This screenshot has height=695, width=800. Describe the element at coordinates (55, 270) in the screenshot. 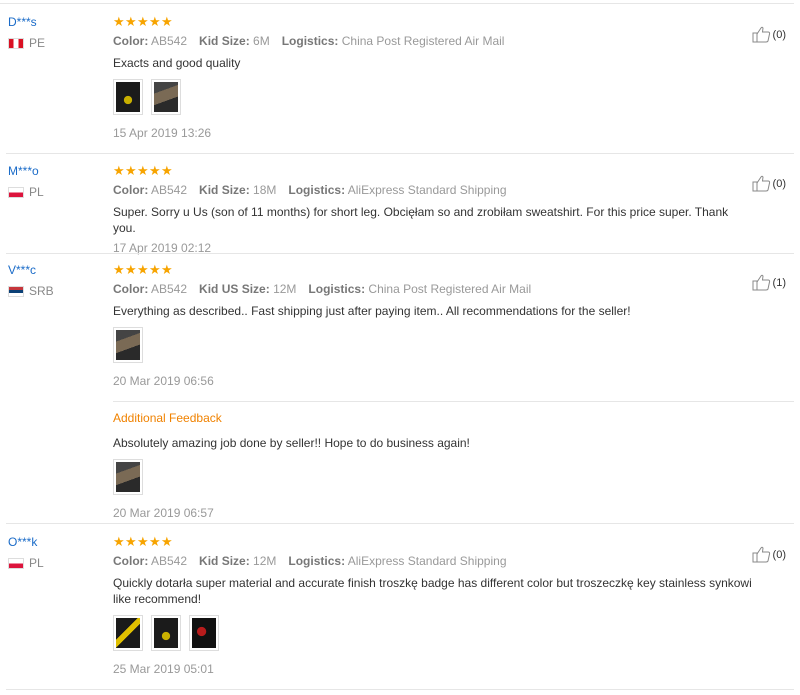

I see `reviewer-name: V***c` at that location.